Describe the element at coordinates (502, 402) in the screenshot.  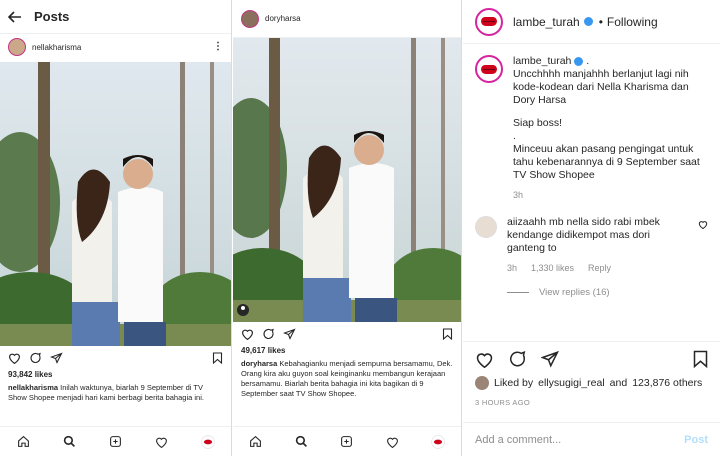
I see `time-ago: 3 HOURS AGO` at that location.